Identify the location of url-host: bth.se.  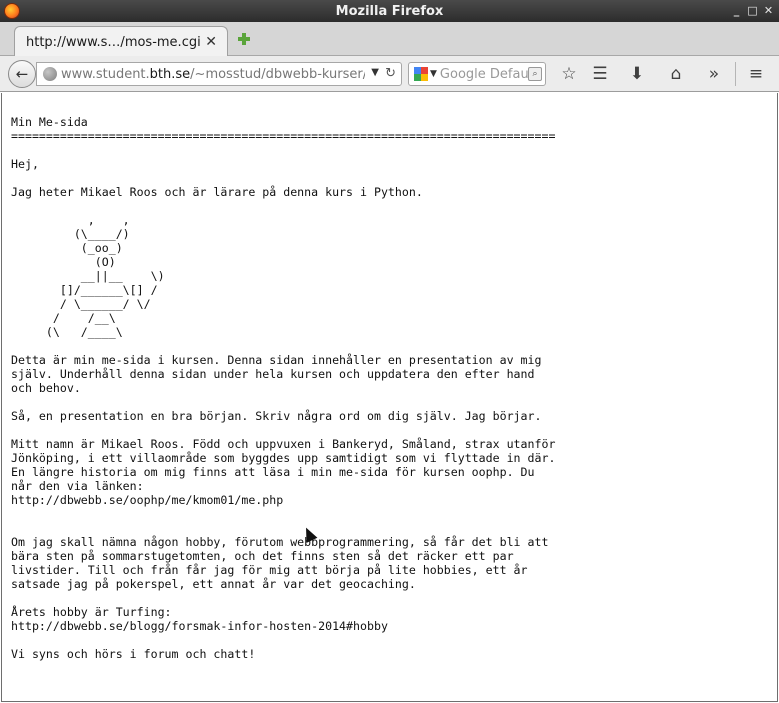
(170, 74).